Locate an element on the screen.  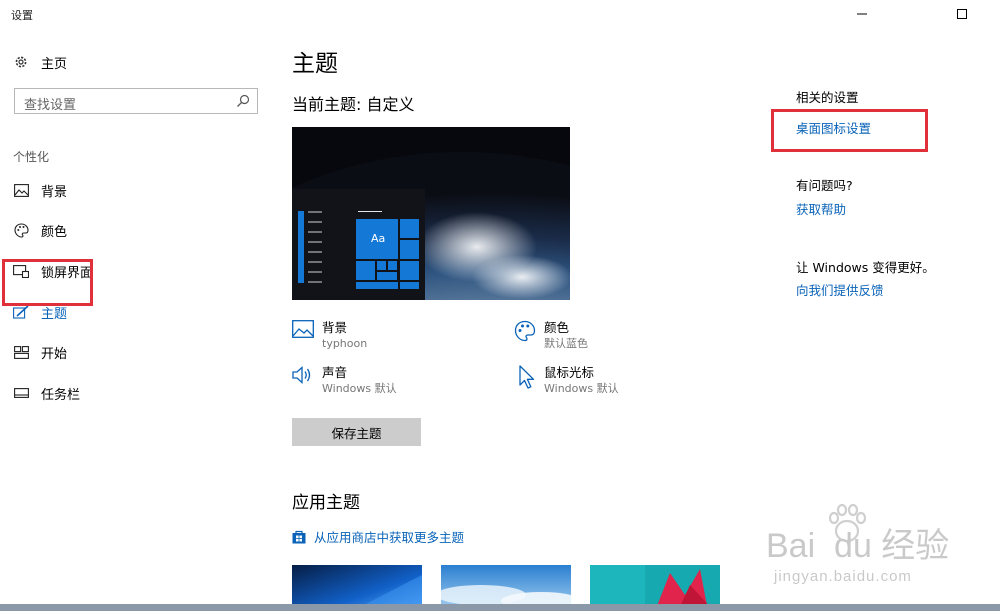
related-settings-heading: 相关的设置 is located at coordinates (827, 97).